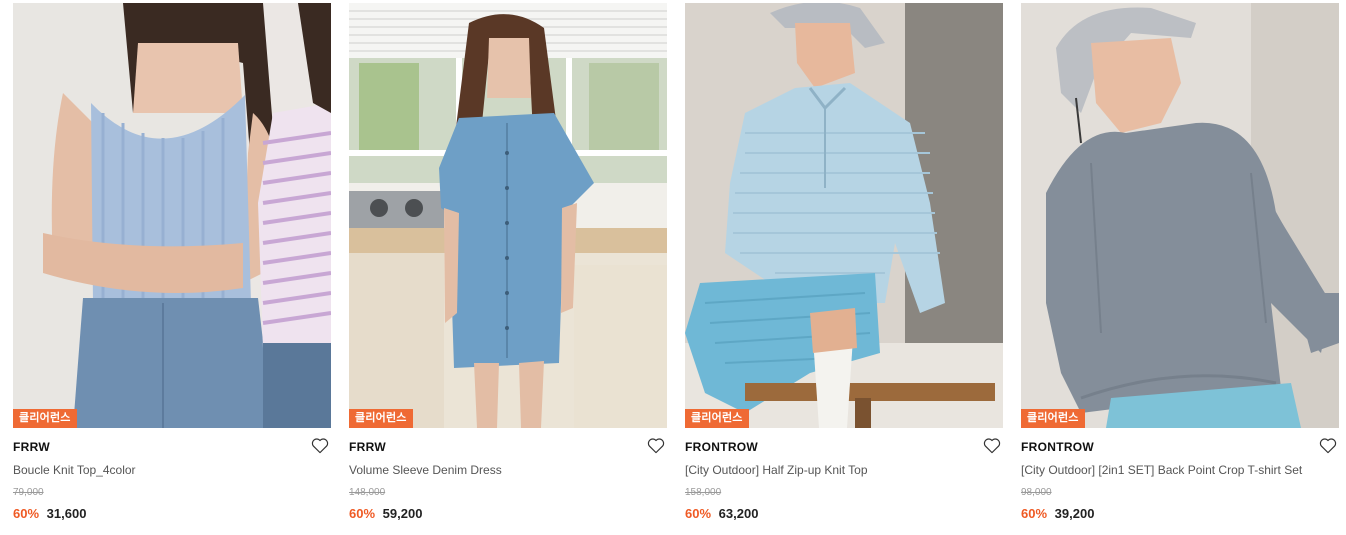 This screenshot has height=535, width=1346. What do you see at coordinates (844, 470) in the screenshot?
I see `product-name: [City Outdoor] Half Zip-up Knit Top` at bounding box center [844, 470].